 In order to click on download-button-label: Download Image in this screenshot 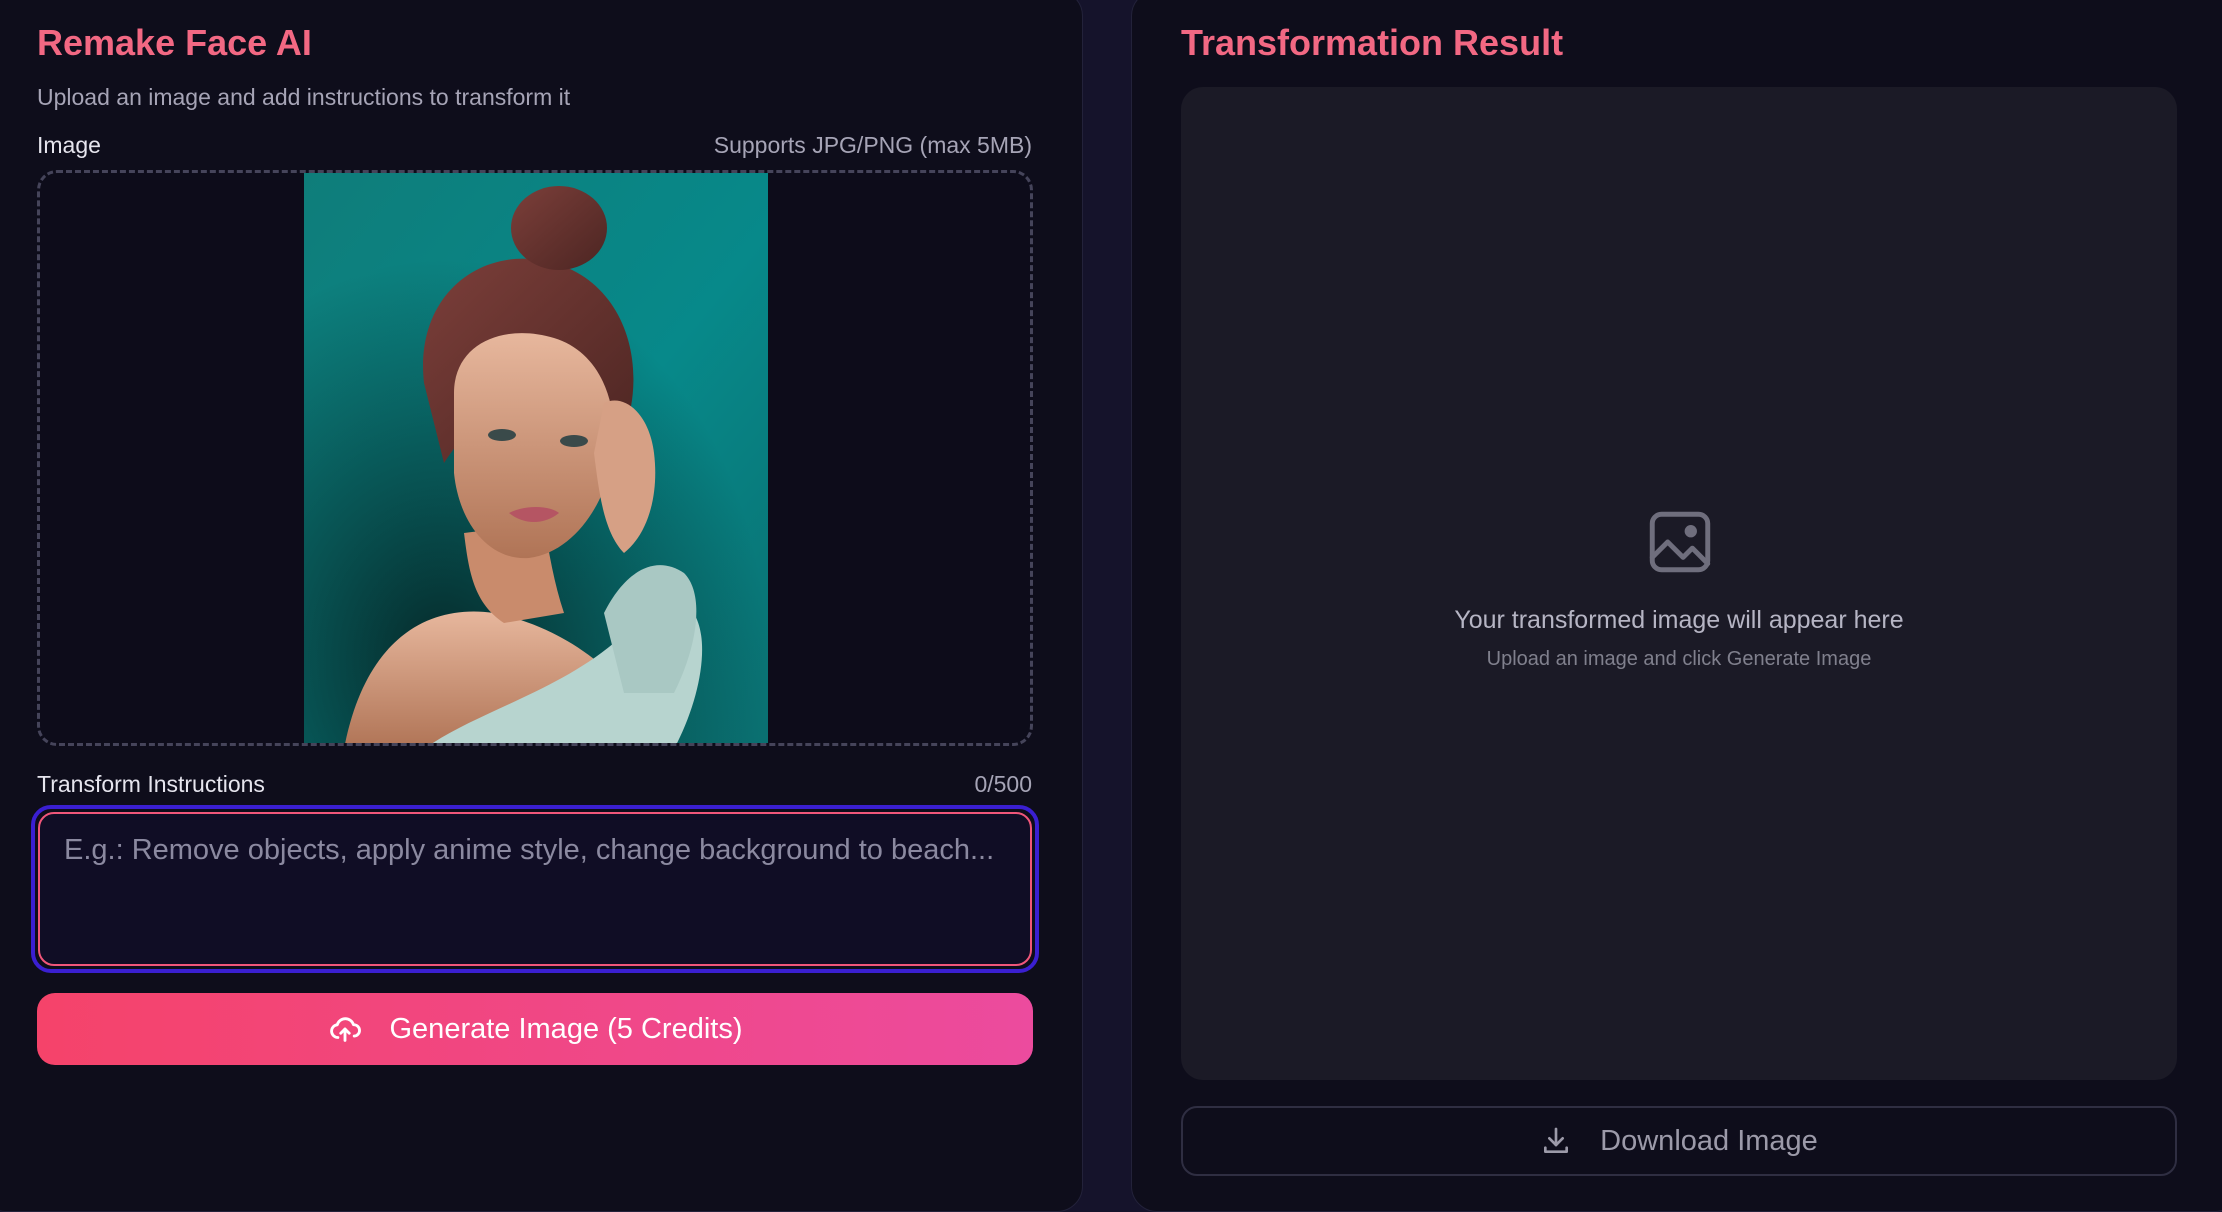, I will do `click(1709, 1140)`.